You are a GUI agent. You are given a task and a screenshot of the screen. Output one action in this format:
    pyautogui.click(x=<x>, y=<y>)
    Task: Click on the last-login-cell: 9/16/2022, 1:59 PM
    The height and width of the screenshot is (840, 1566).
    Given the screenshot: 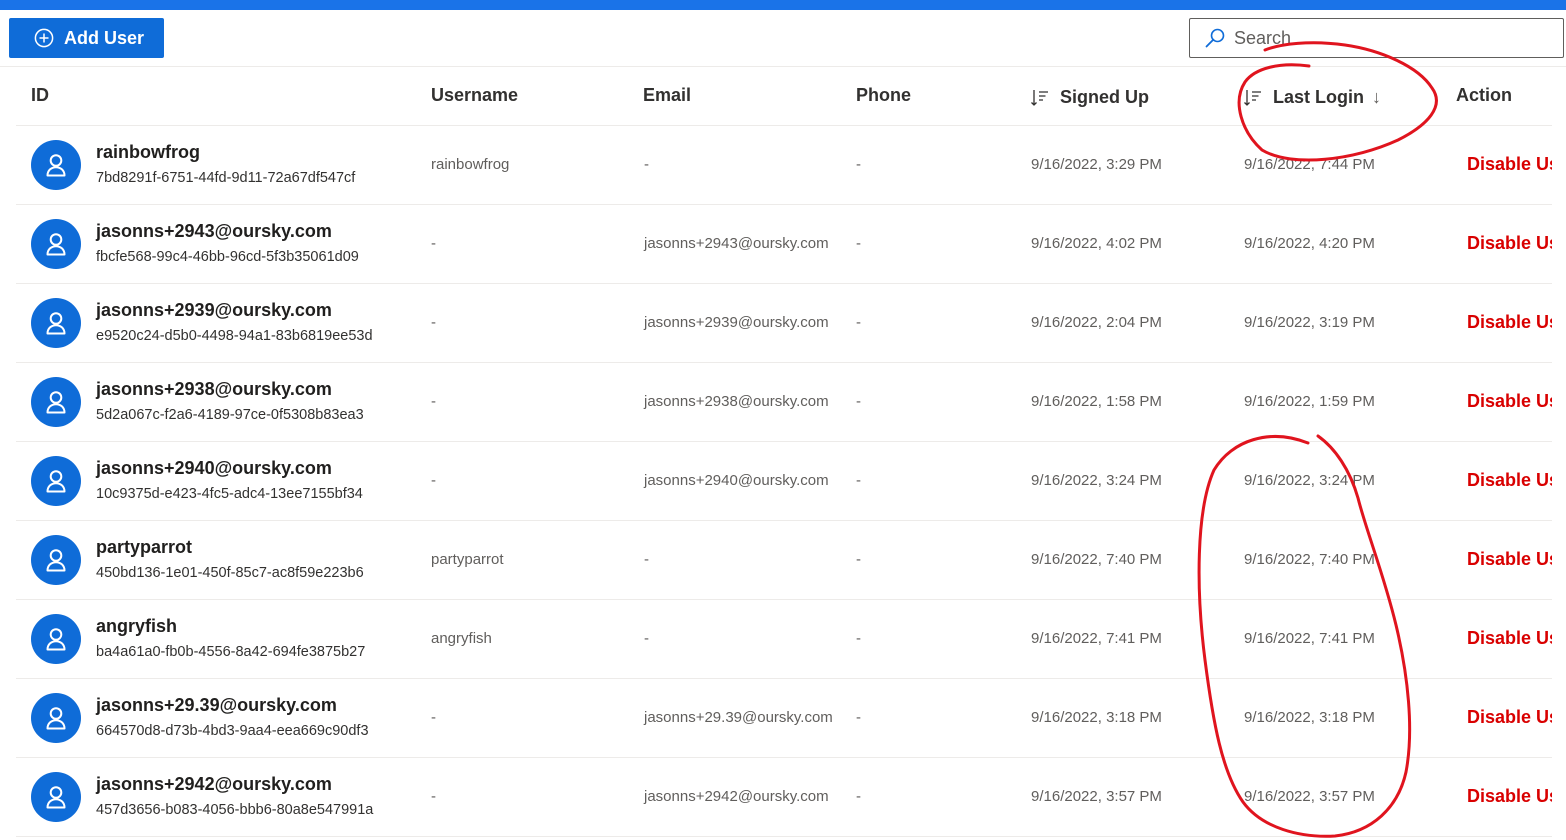 What is the action you would take?
    pyautogui.click(x=1309, y=401)
    